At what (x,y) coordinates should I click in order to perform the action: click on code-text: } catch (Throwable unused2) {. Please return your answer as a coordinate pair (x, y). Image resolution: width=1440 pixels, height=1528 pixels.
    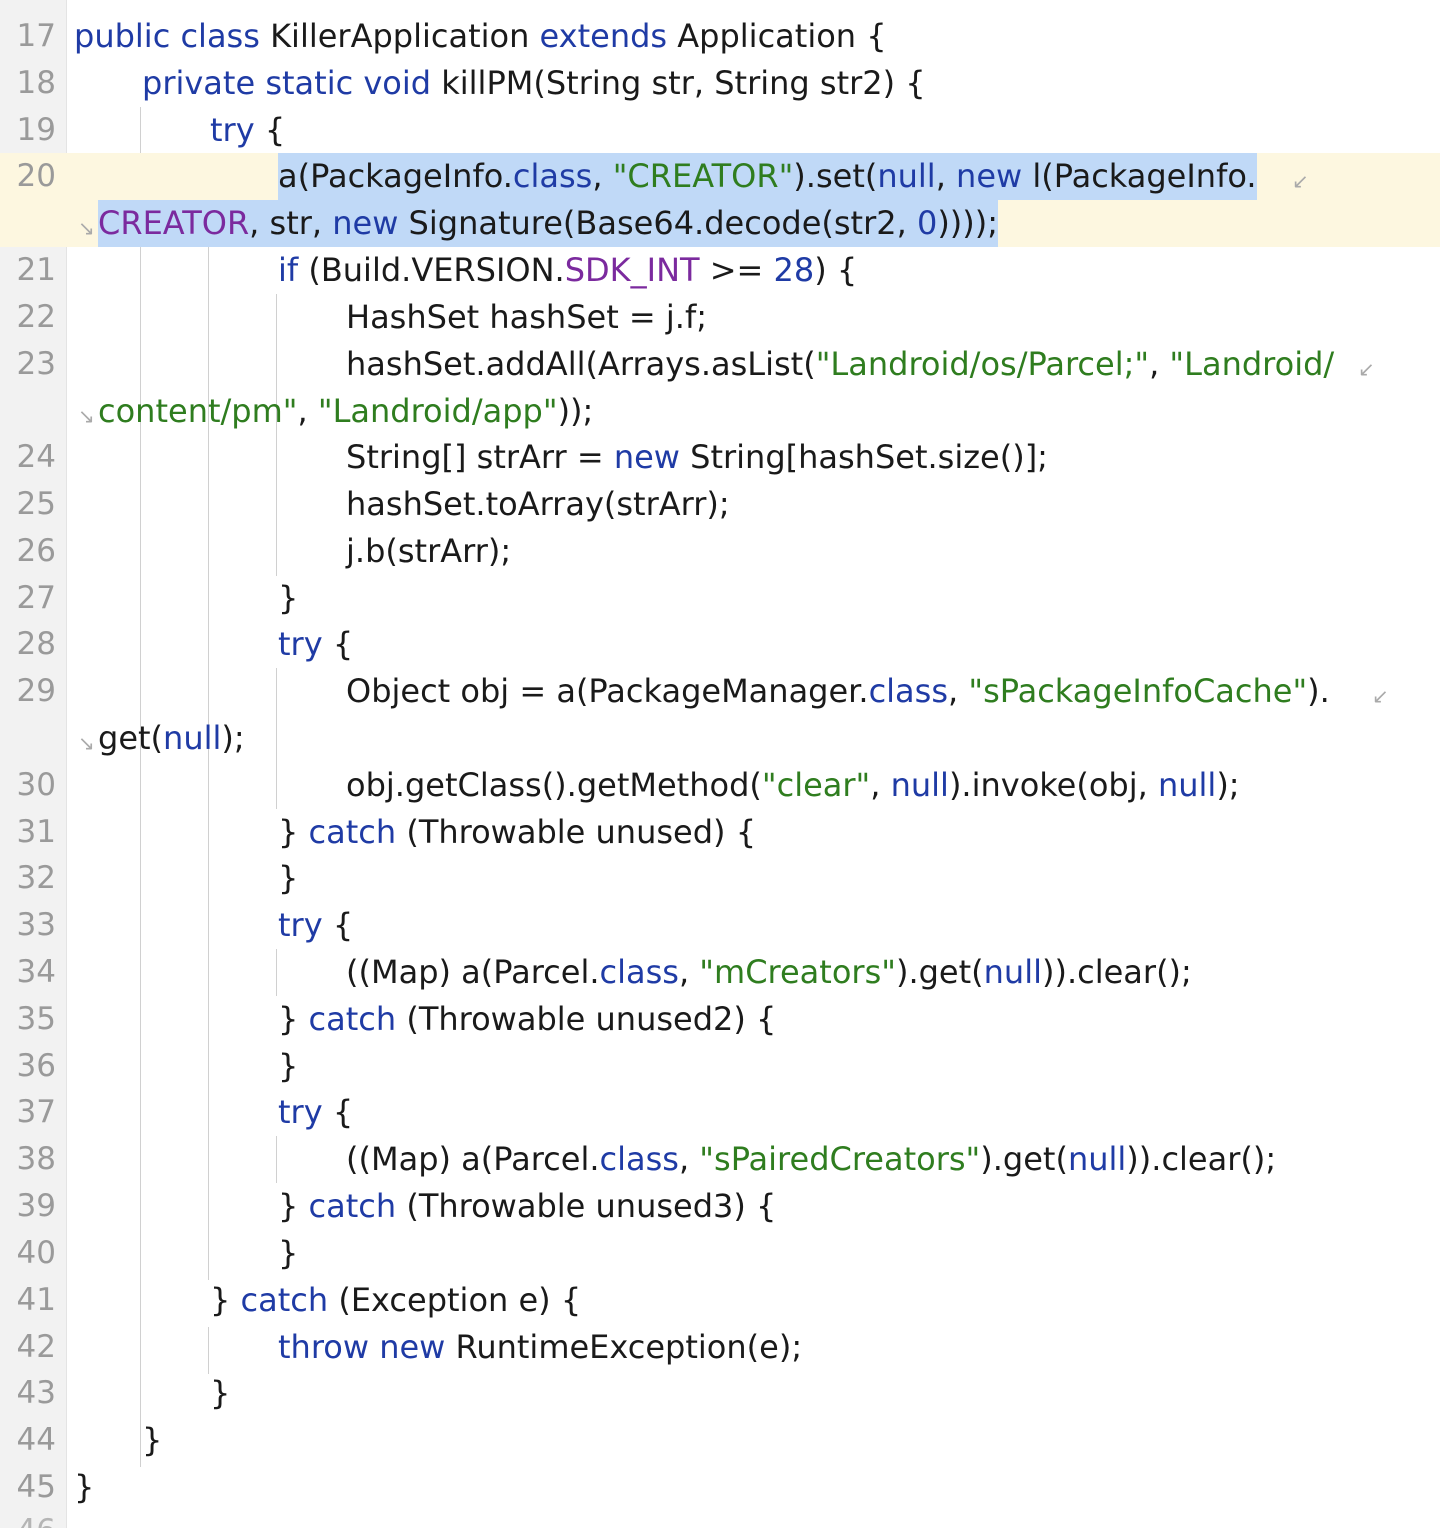
    Looking at the image, I should click on (527, 1019).